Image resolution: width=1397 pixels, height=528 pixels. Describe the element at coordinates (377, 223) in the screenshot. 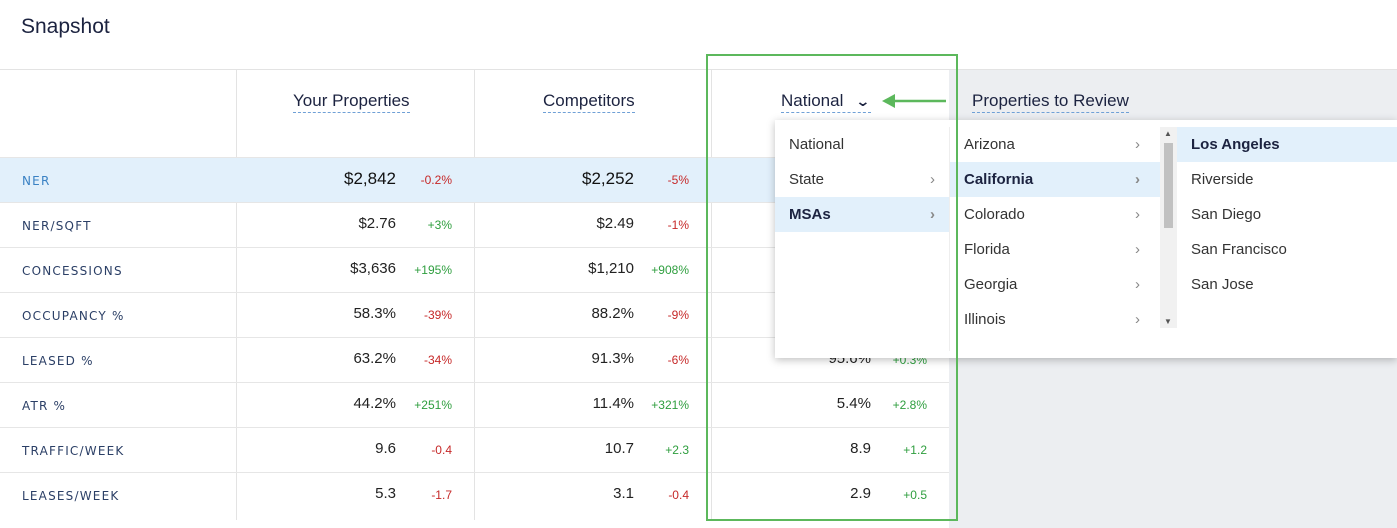

I see `your-properties-value: $2.76` at that location.